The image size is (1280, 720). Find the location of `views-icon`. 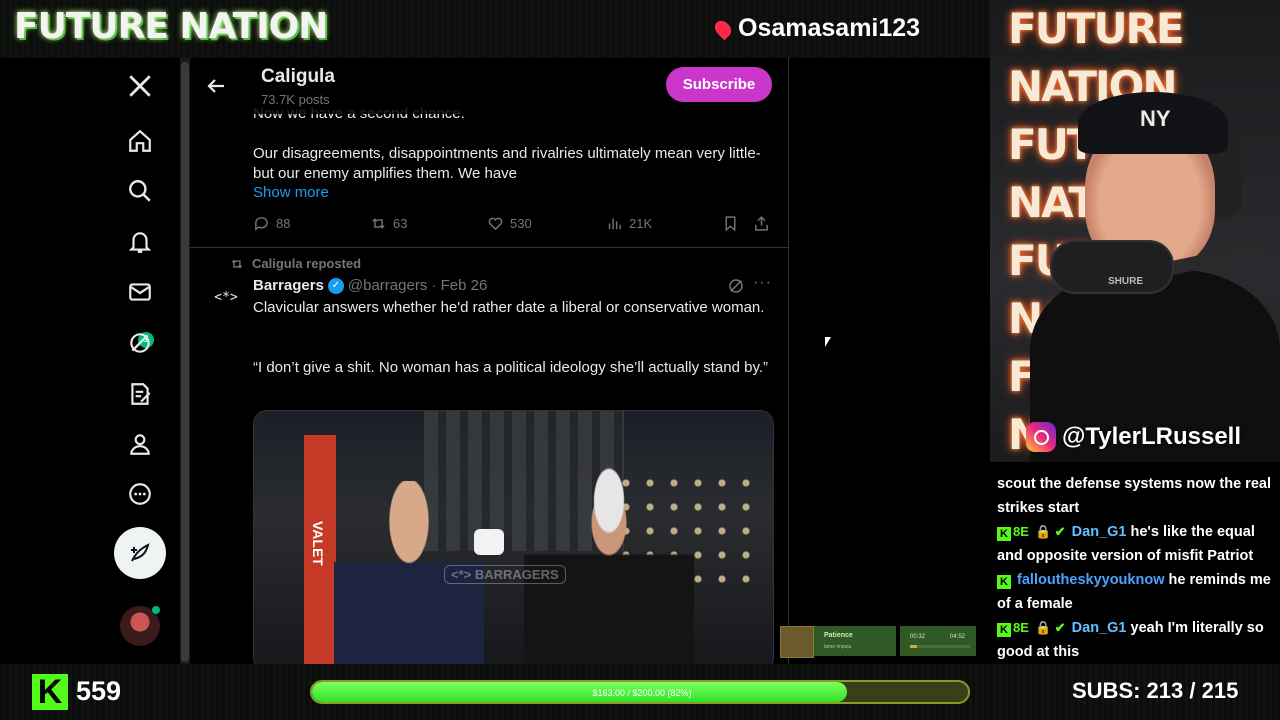

views-icon is located at coordinates (614, 224).